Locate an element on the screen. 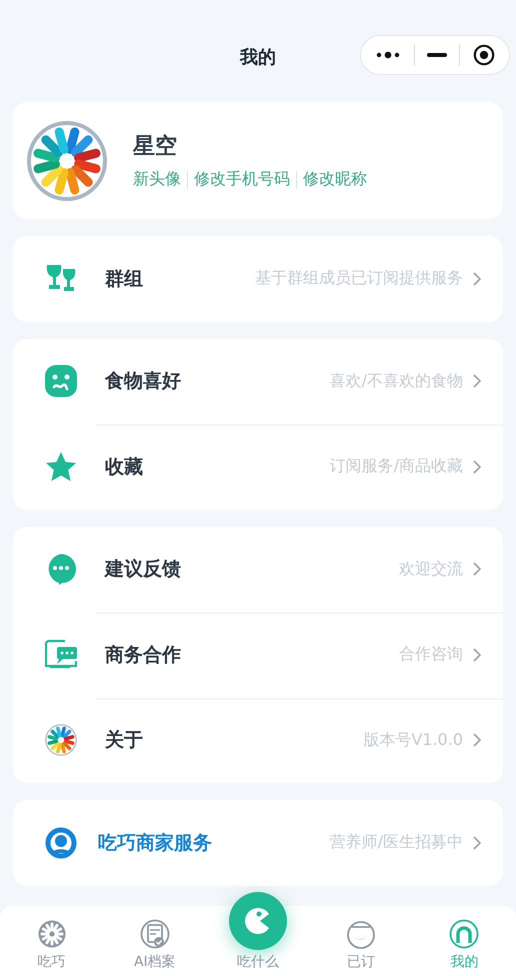  profile-link: 修改昵称 is located at coordinates (335, 179).